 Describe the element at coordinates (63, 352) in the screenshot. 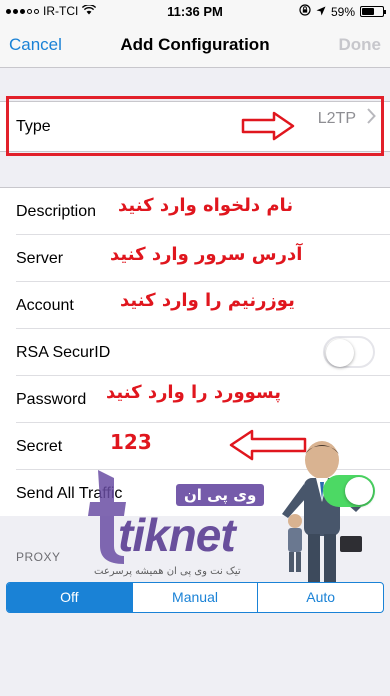

I see `rsa-securid-label: RSA SecurID` at that location.